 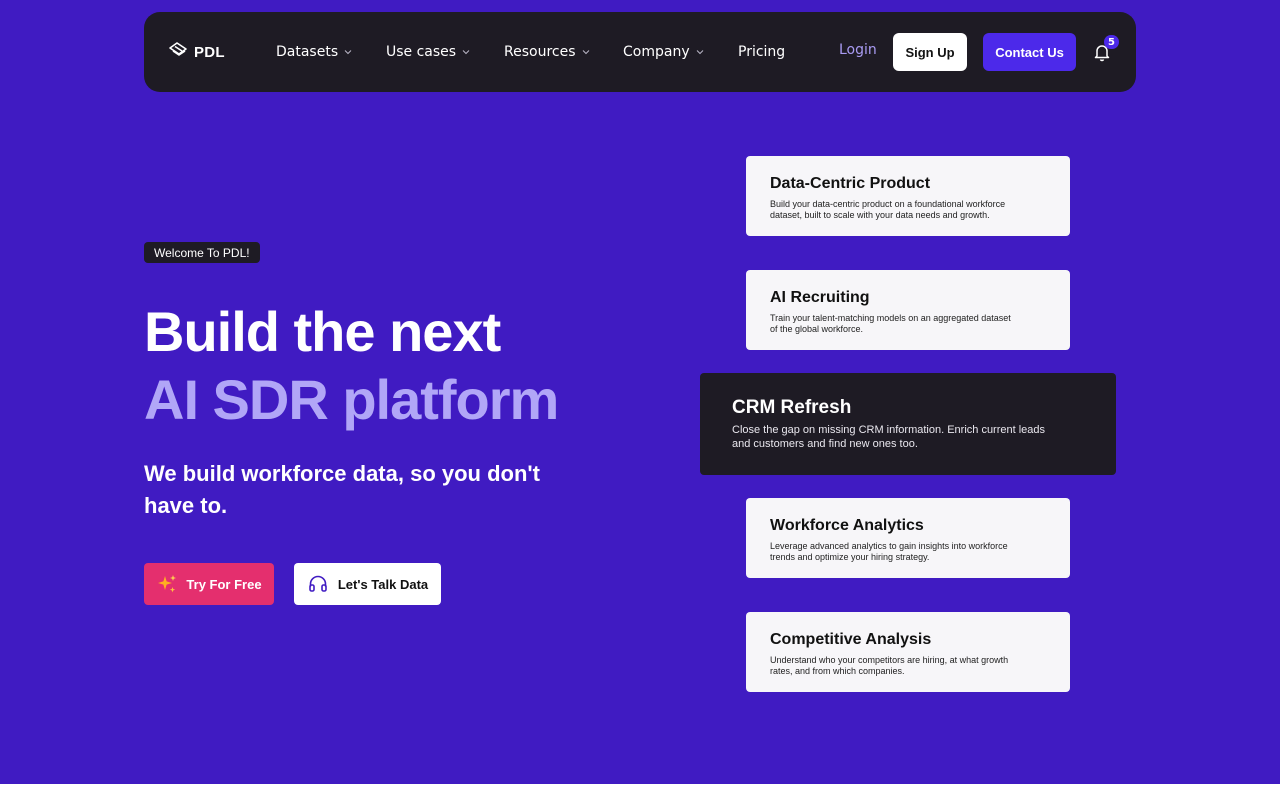 I want to click on login-link: Login, so click(x=858, y=50).